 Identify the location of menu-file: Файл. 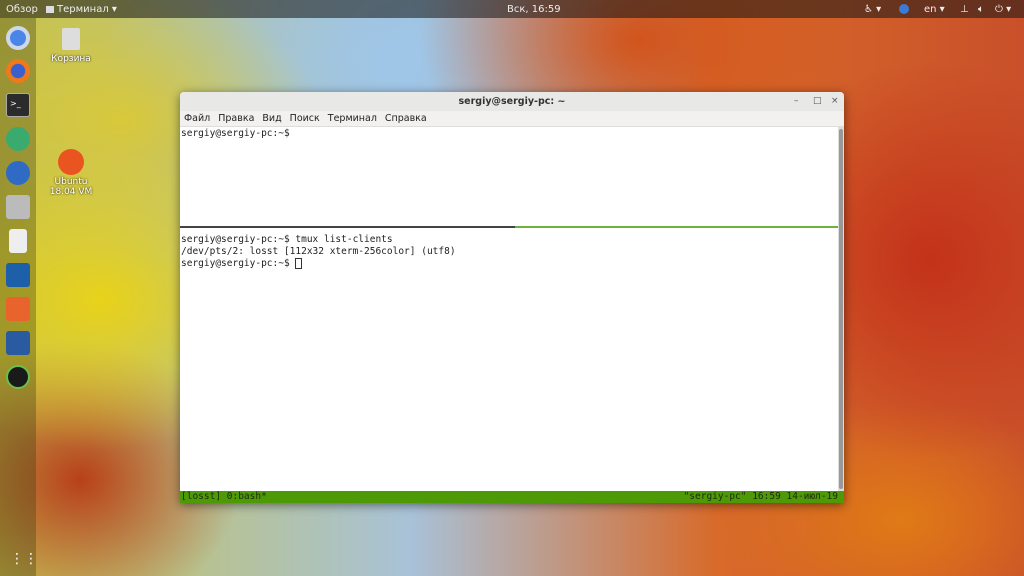
(197, 118).